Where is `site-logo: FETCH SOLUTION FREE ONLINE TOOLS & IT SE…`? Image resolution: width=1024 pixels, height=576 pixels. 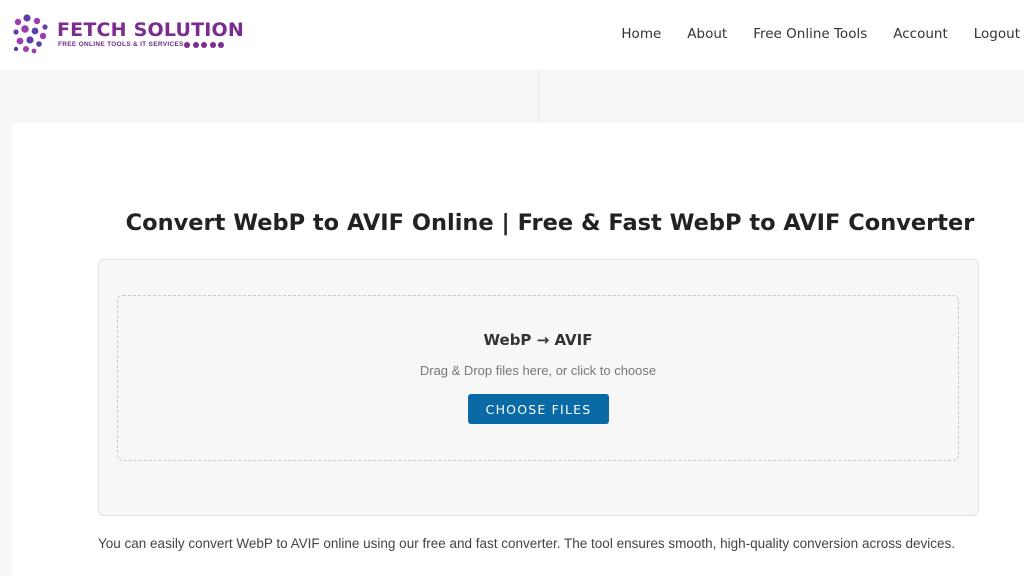
site-logo: FETCH SOLUTION FREE ONLINE TOOLS & IT SE… is located at coordinates (128, 35).